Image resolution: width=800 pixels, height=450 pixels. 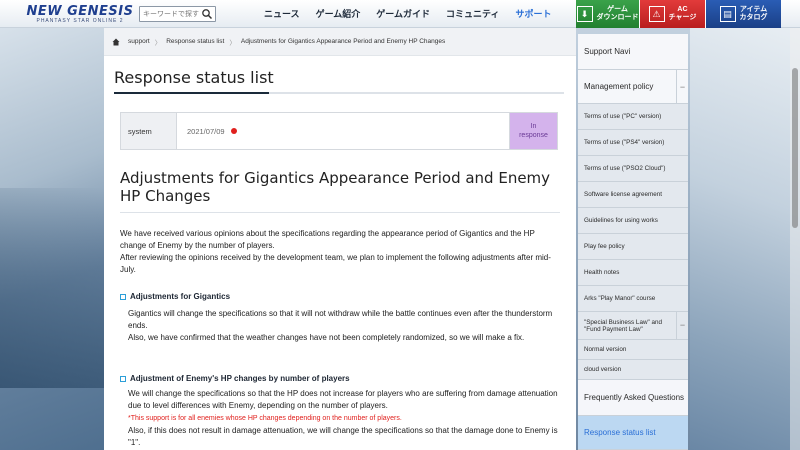 I want to click on nav-game-intro: ゲーム紹介, so click(x=338, y=14).